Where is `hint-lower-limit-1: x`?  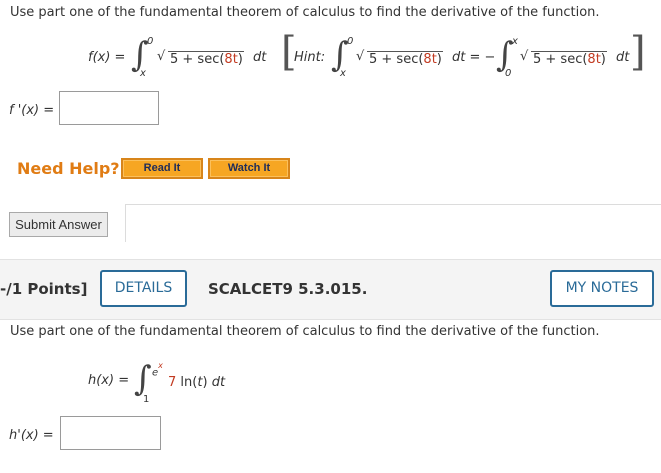
hint-lower-limit-1: x is located at coordinates (343, 73).